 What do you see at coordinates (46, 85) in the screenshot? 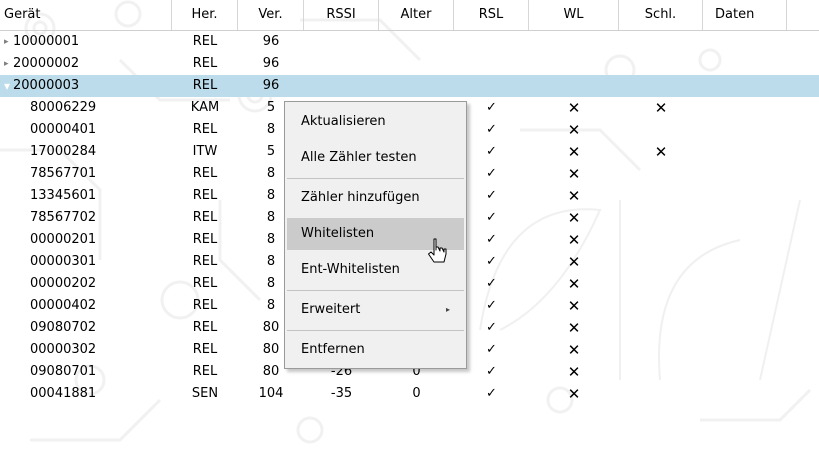
I see `cell-device-id: 20000003` at bounding box center [46, 85].